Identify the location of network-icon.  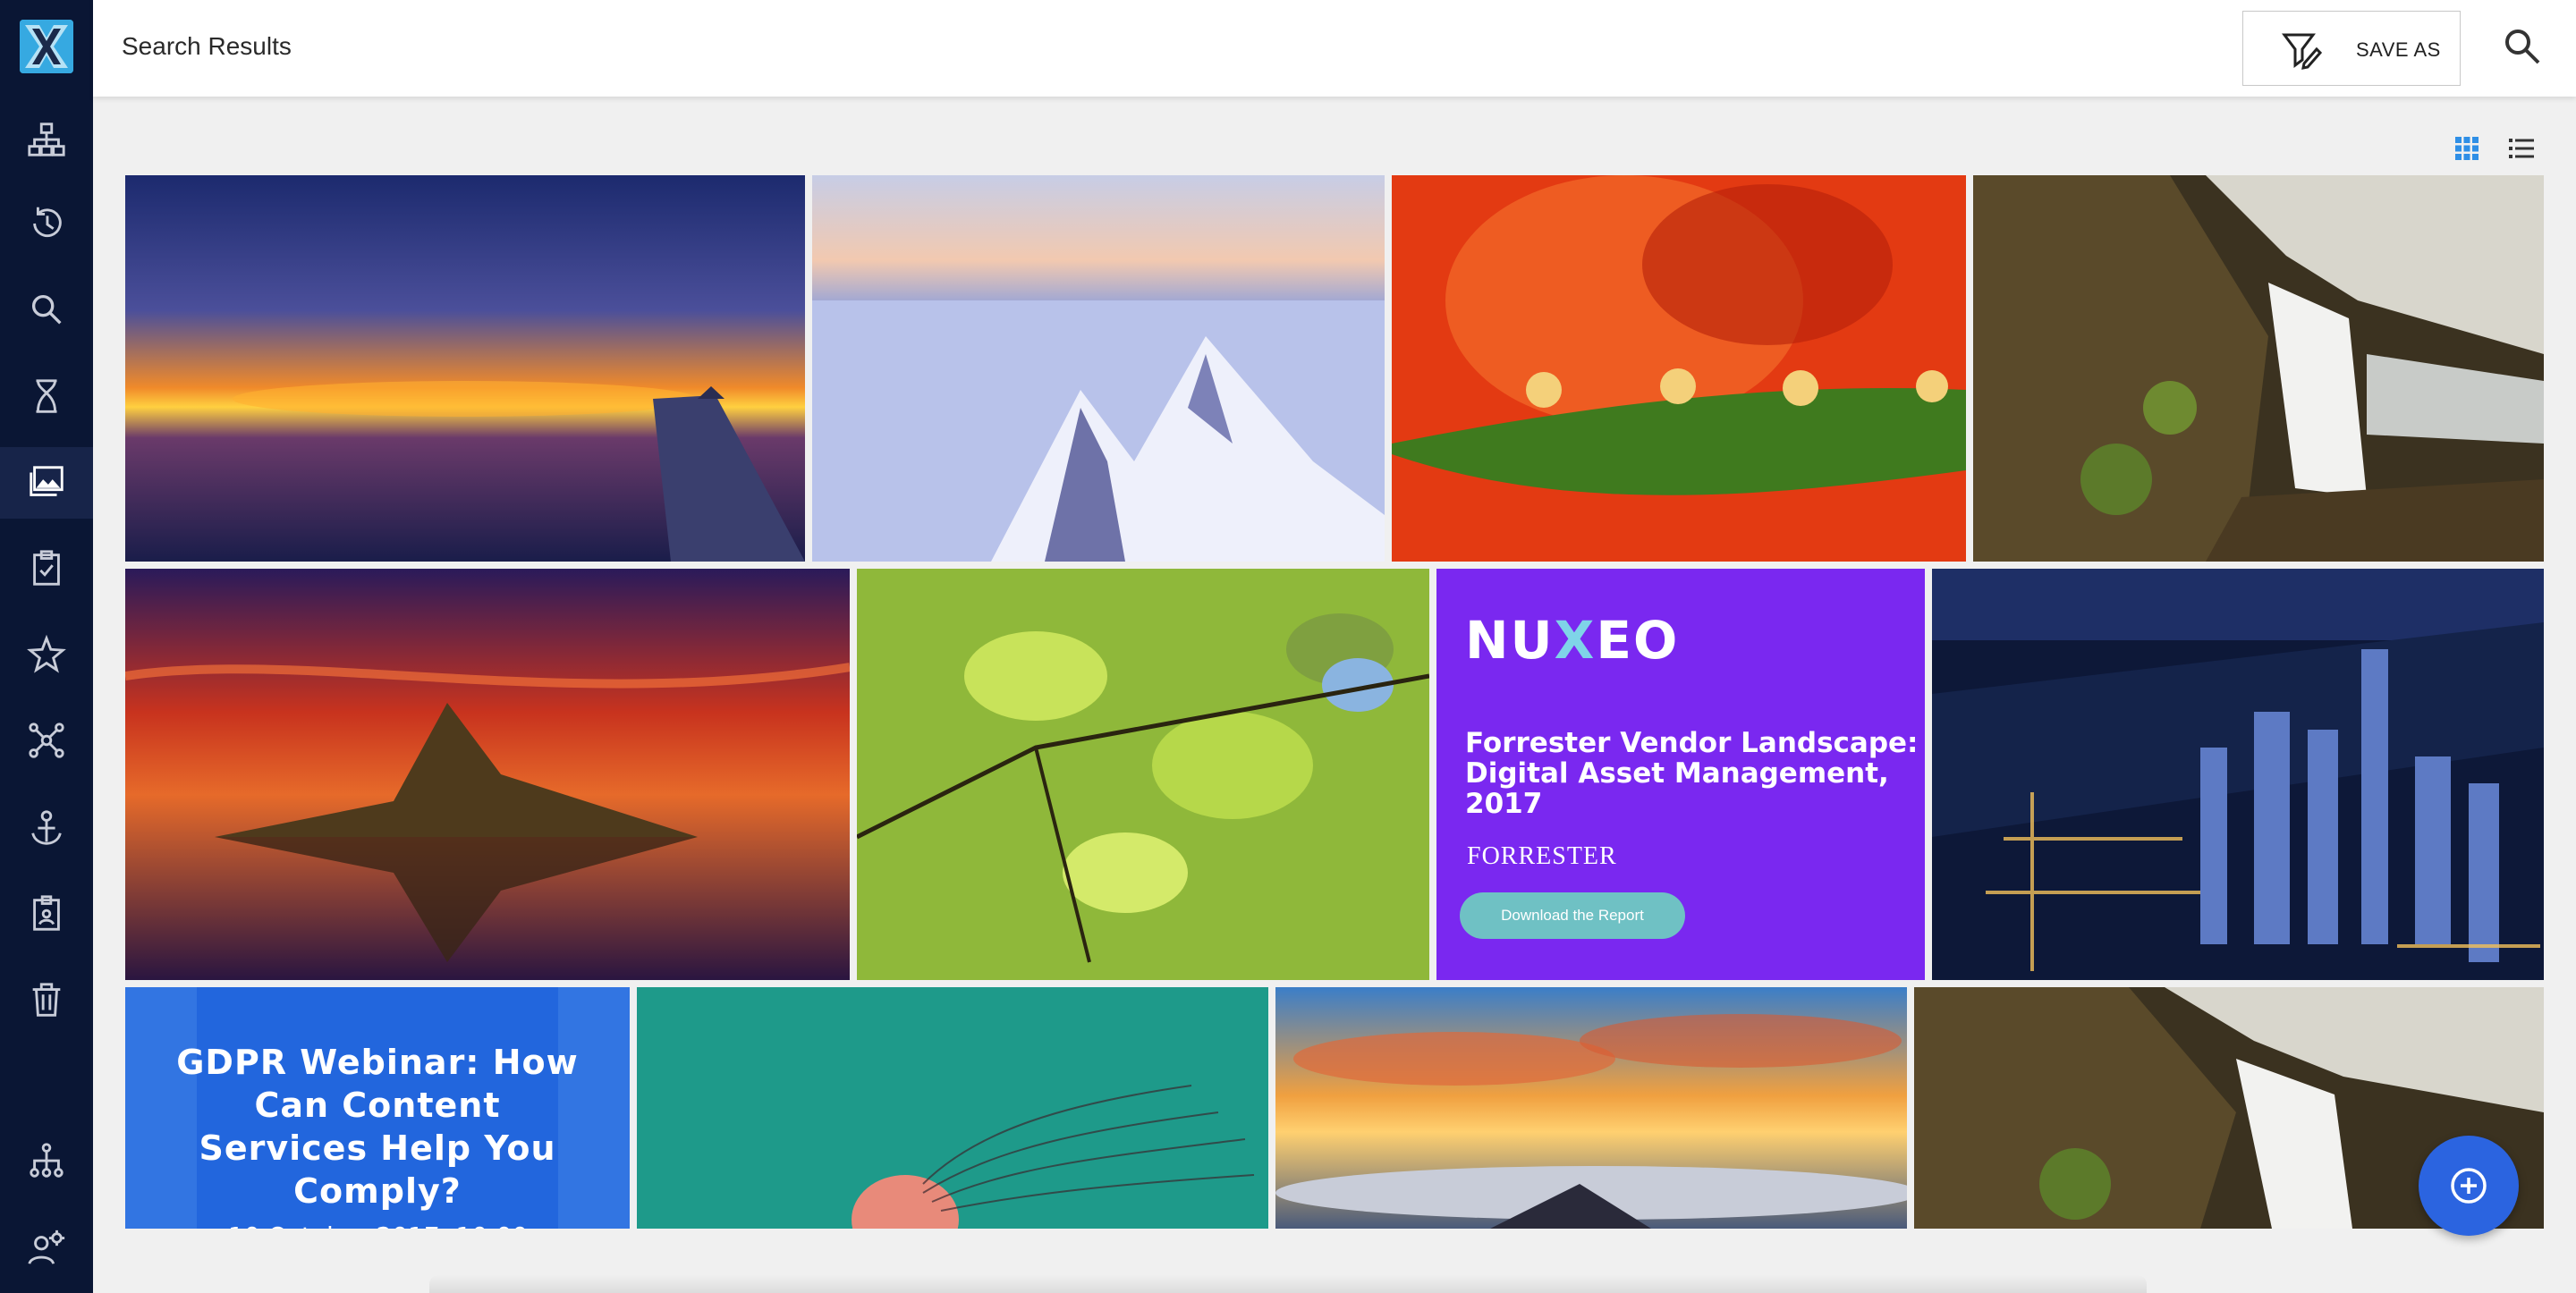
(46, 139).